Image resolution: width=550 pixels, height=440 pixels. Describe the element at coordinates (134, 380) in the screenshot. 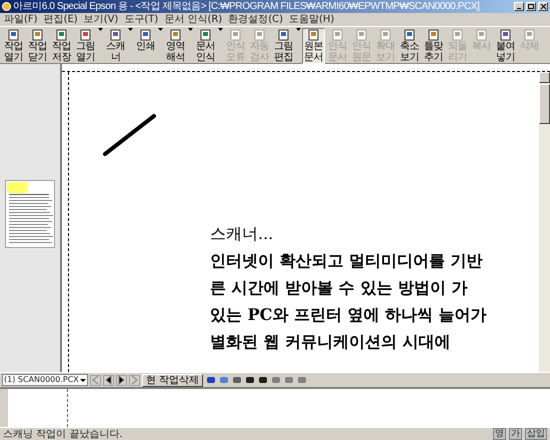

I see `last-page-icon` at that location.